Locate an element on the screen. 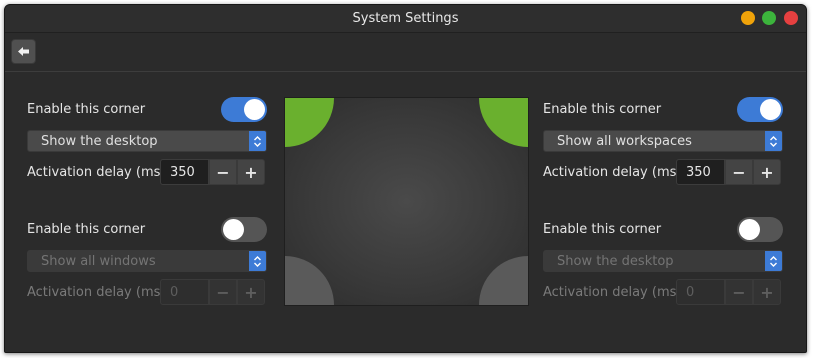 The height and width of the screenshot is (358, 814). corner-action-select-top-left: Show the desktop is located at coordinates (147, 141).